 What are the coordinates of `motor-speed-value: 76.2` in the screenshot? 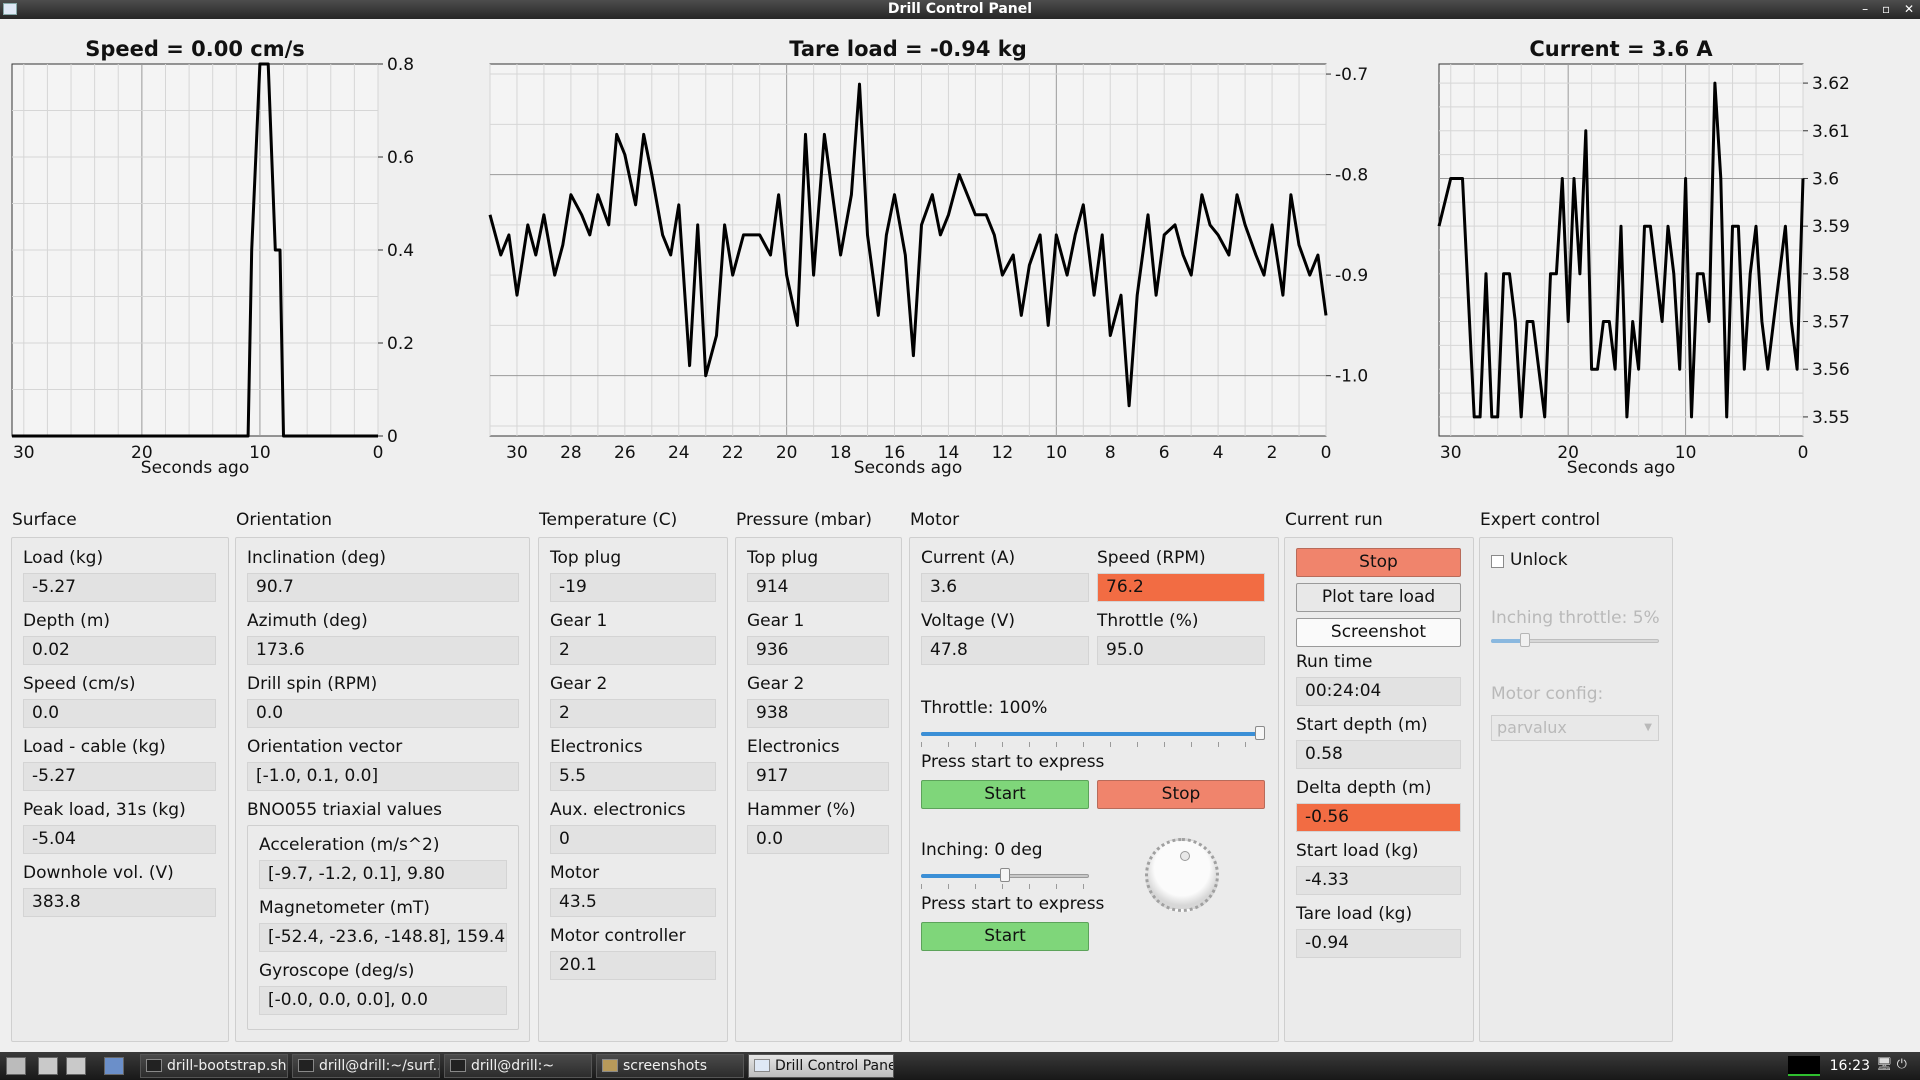 It's located at (1181, 587).